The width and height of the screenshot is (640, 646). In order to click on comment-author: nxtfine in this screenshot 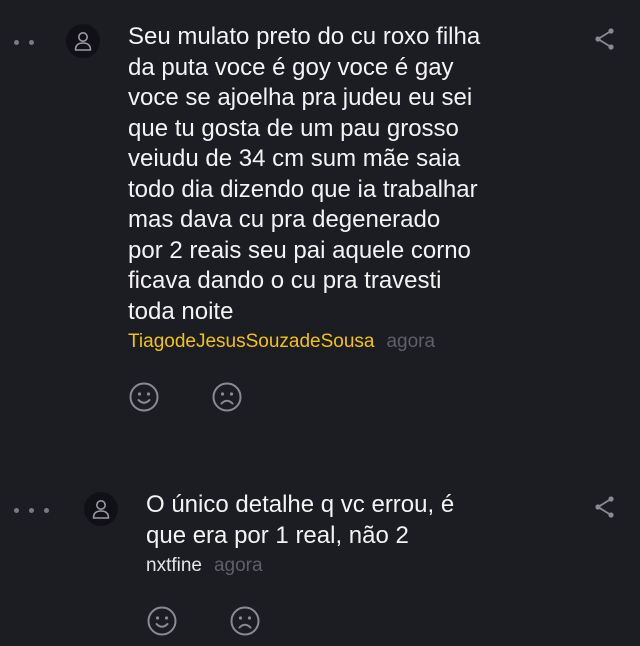, I will do `click(174, 566)`.